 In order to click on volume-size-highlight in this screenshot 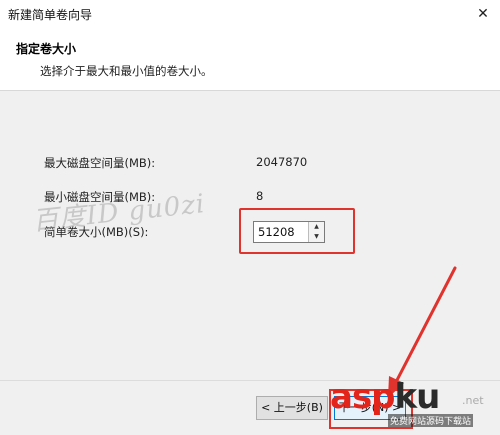, I will do `click(297, 231)`.